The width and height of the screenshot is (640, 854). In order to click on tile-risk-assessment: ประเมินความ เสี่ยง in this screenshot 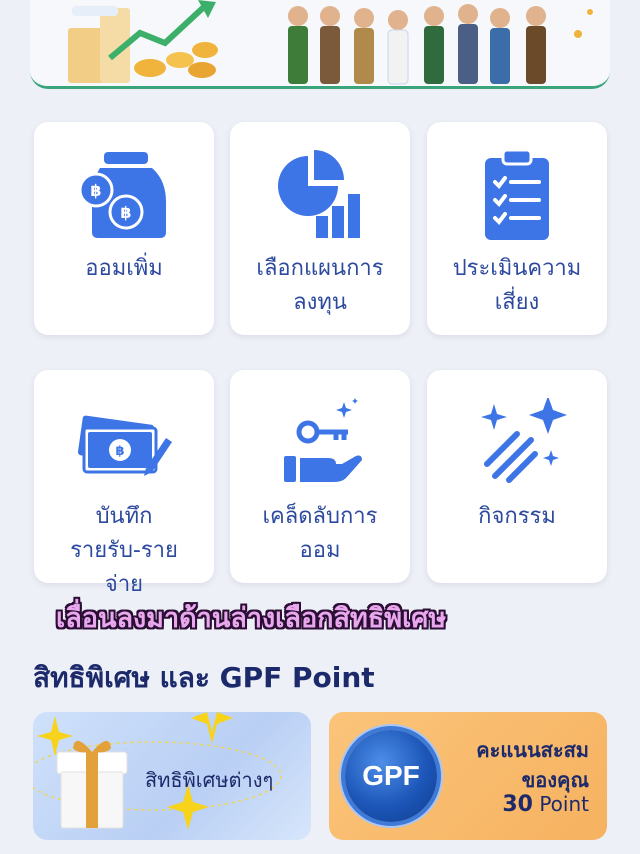, I will do `click(517, 228)`.